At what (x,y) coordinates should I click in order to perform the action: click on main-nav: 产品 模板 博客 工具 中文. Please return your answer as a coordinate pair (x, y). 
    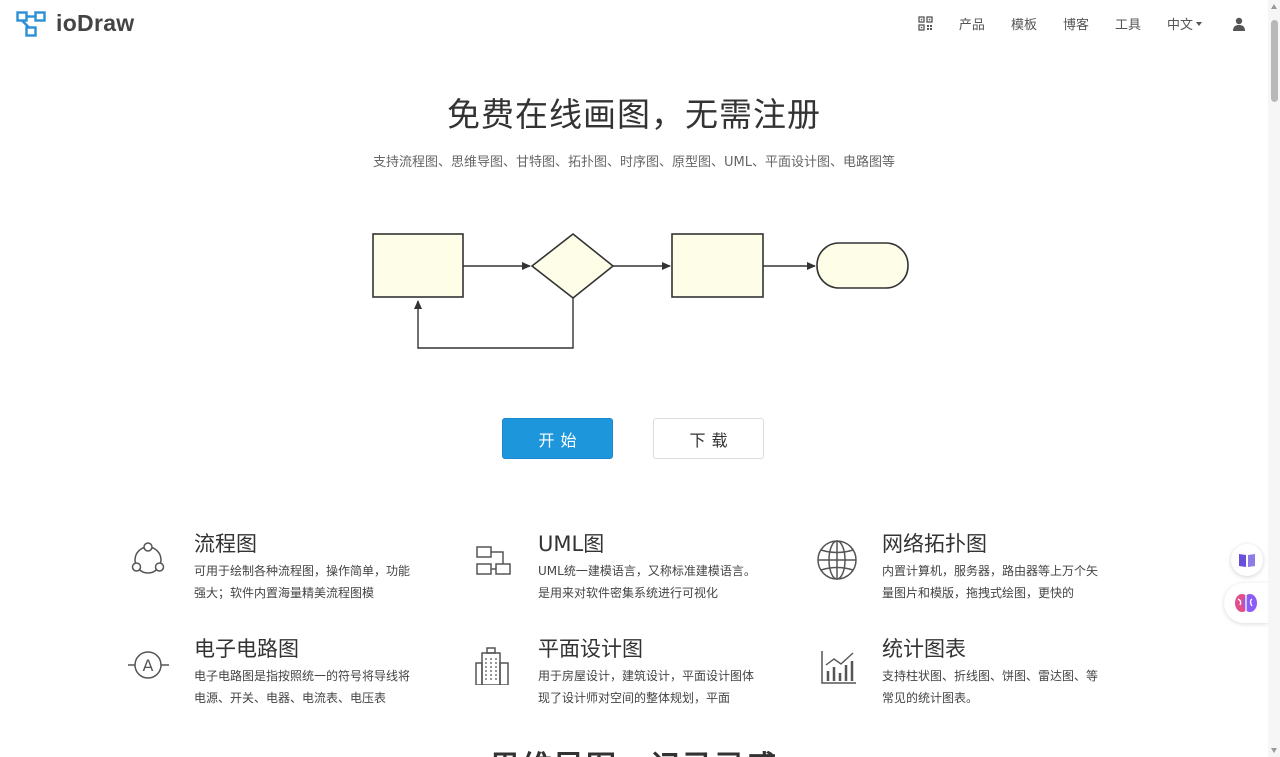
    Looking at the image, I should click on (1069, 23).